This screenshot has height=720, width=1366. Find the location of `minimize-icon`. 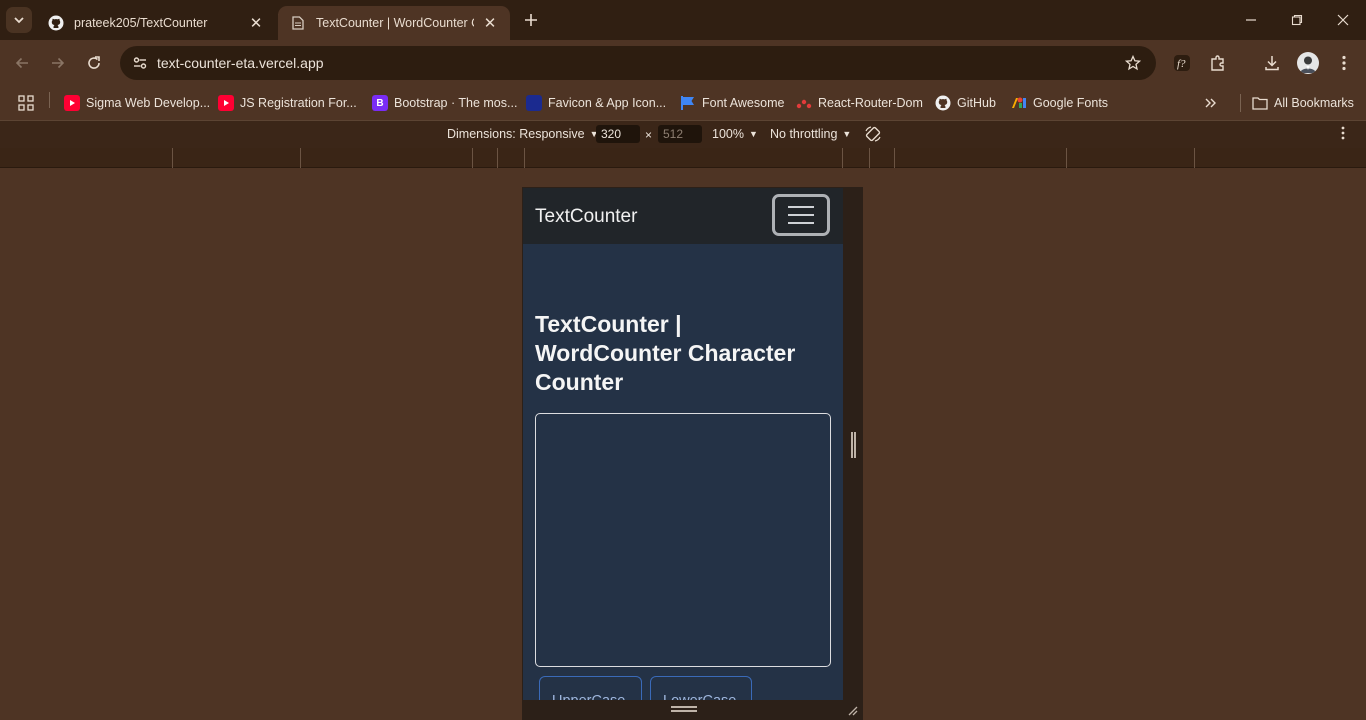

minimize-icon is located at coordinates (1251, 20).